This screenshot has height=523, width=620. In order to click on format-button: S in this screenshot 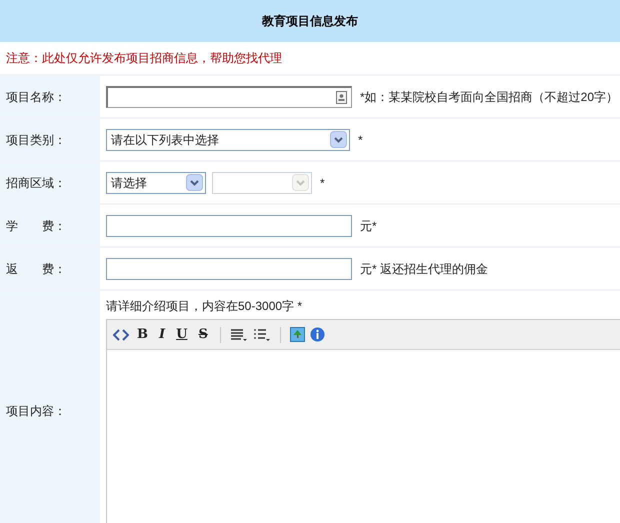, I will do `click(203, 334)`.